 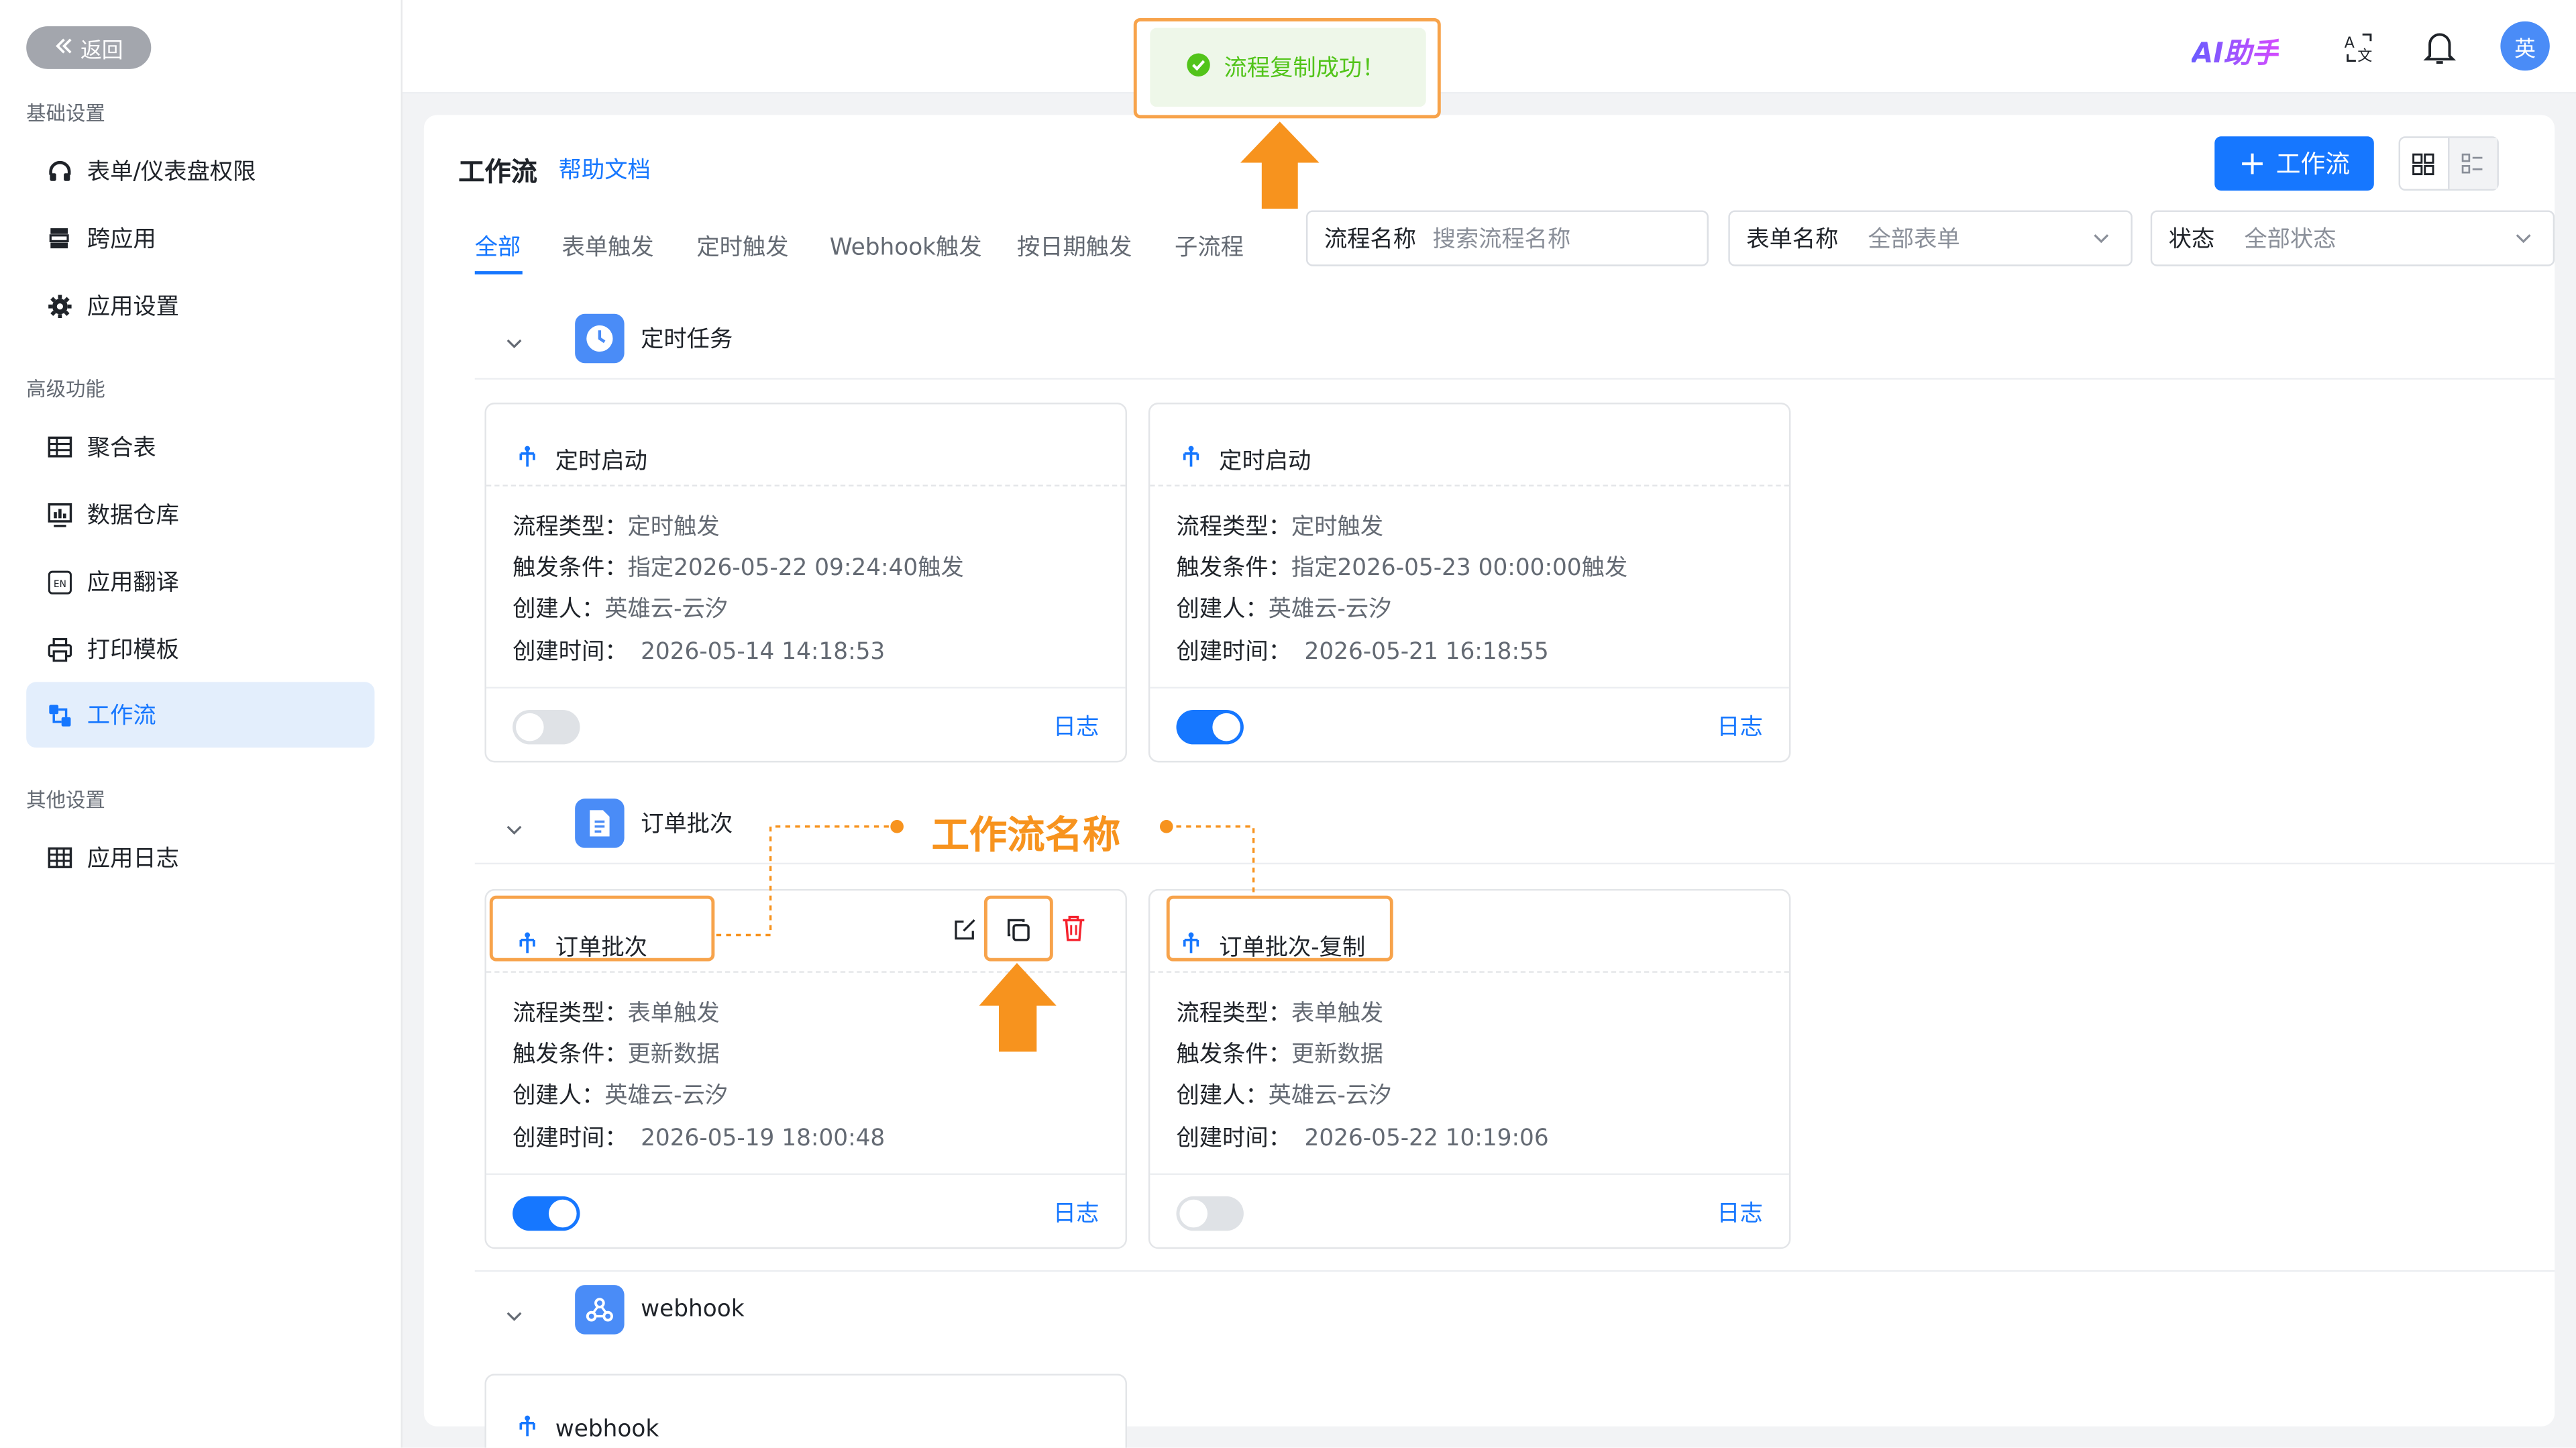 I want to click on leader-line-left, so click(x=806, y=881).